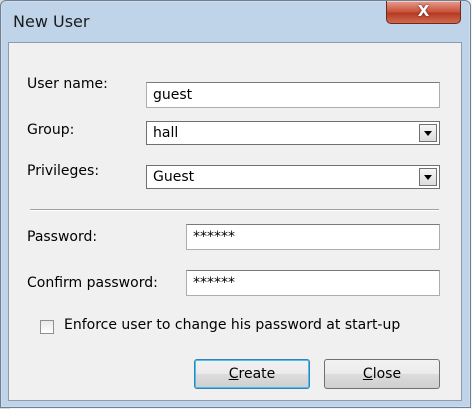 The image size is (472, 409). I want to click on close-window-button: X, so click(423, 12).